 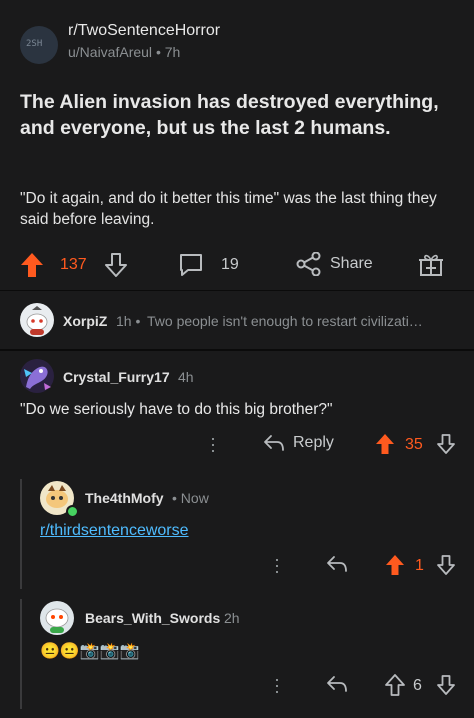 I want to click on subreddit-avatar: 2SH, so click(x=39, y=45).